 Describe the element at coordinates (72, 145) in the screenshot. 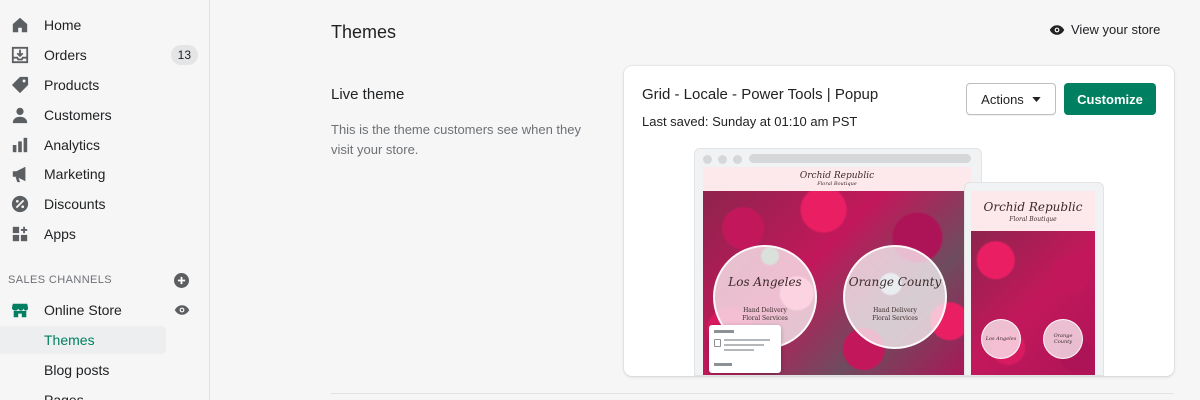

I see `sidebar-item-label: Analytics` at that location.